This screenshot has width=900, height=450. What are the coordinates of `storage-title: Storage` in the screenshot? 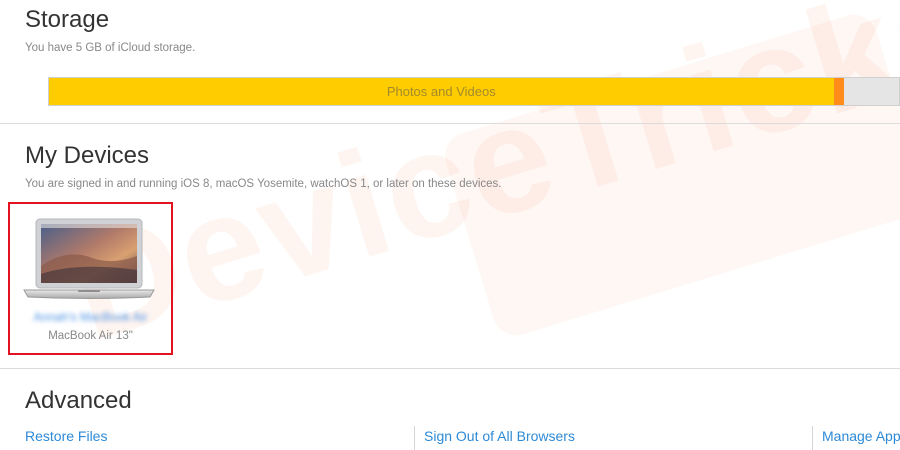 It's located at (67, 19).